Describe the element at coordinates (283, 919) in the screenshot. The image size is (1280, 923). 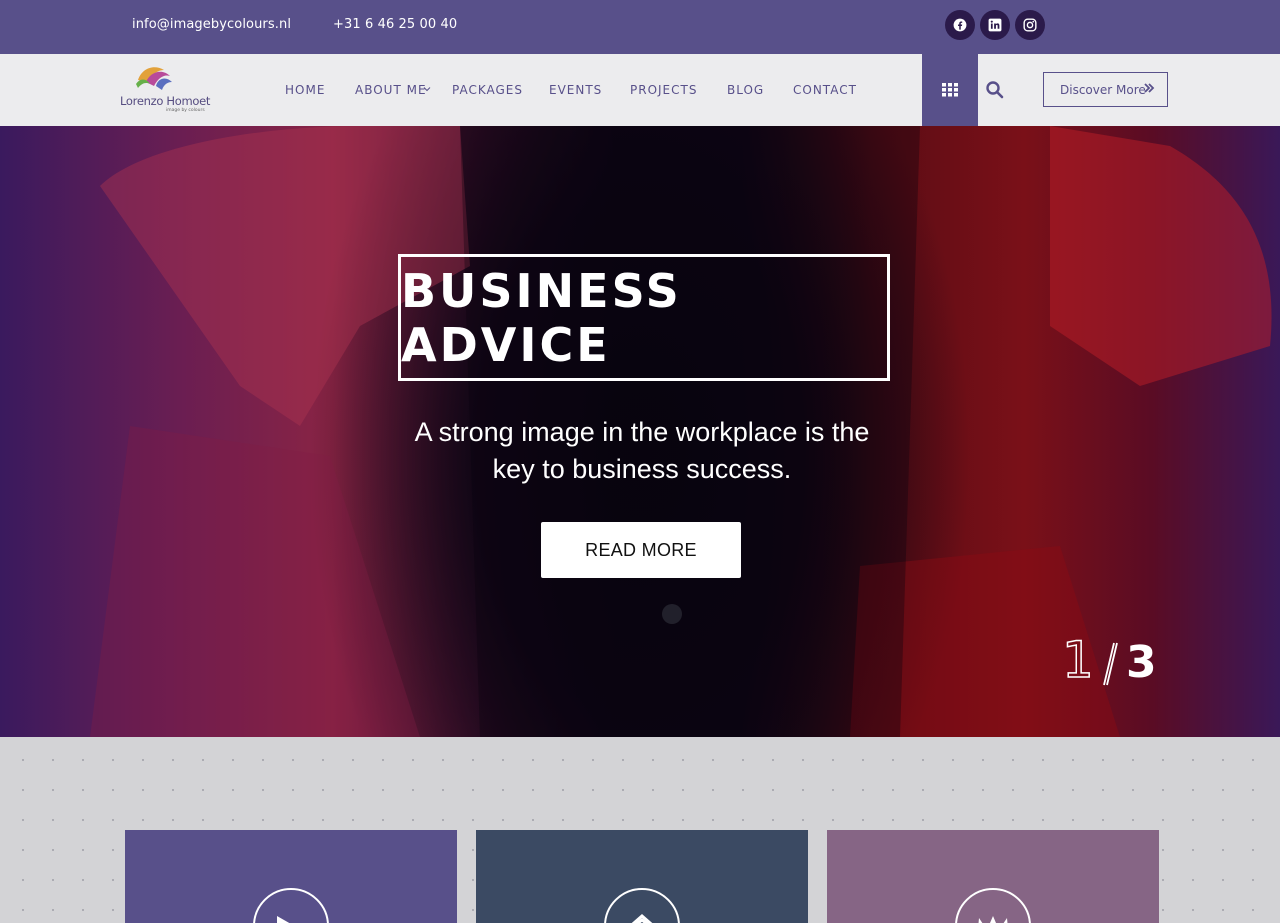
I see `play-icon` at that location.